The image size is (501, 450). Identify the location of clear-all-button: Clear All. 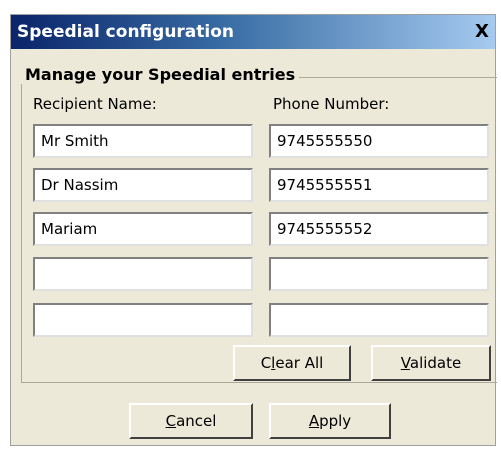
(292, 363).